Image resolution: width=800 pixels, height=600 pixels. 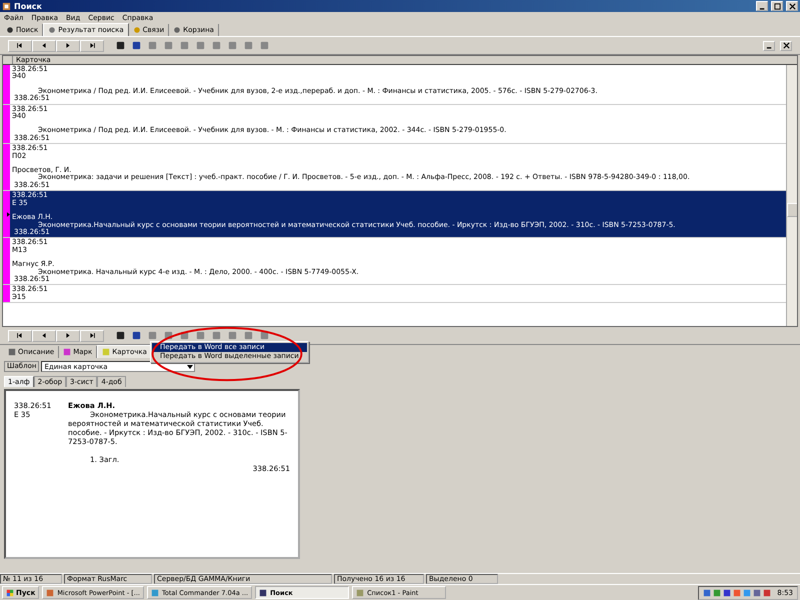 I want to click on maximize-icon, so click(x=777, y=6).